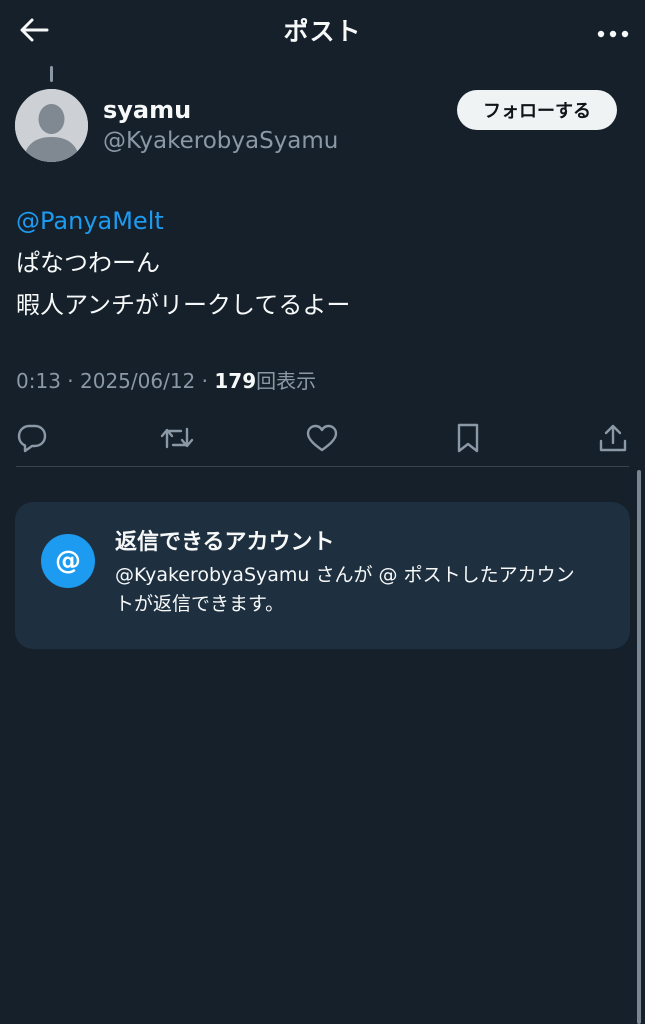  I want to click on reply-restriction-title: 返信できるアカウント, so click(225, 542).